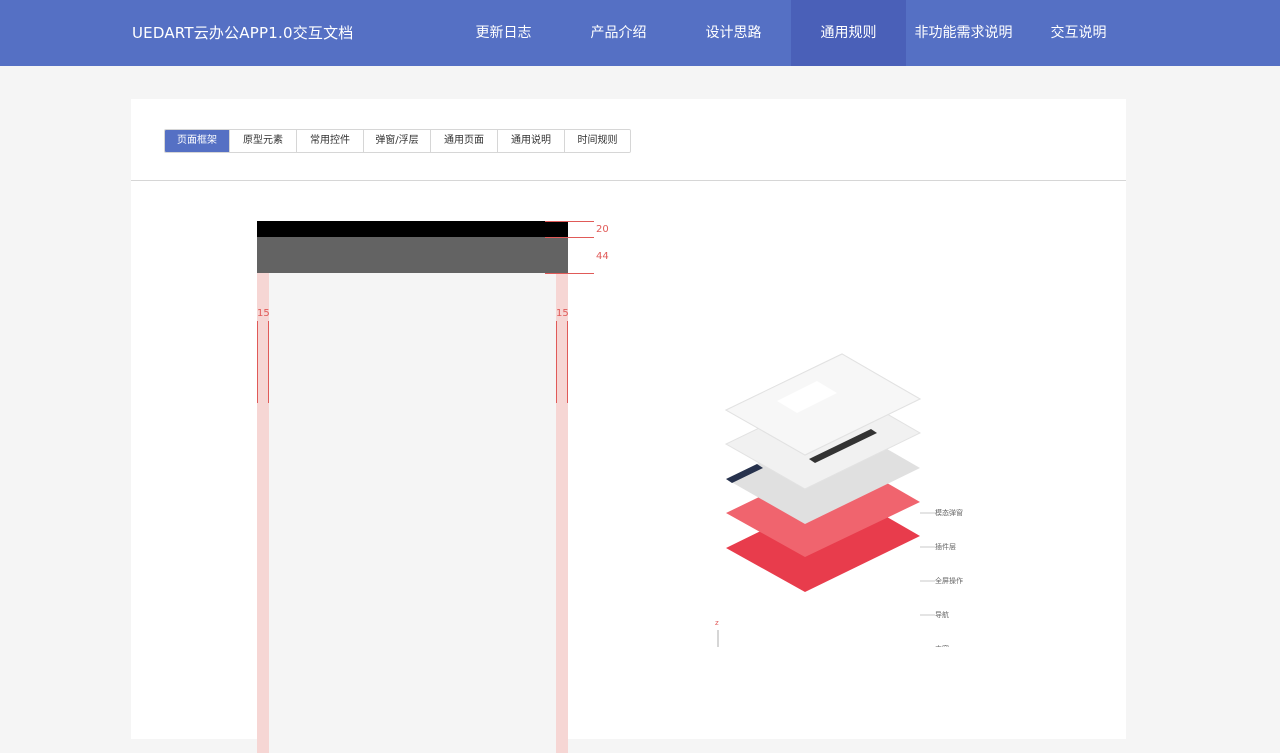  Describe the element at coordinates (597, 141) in the screenshot. I see `subtab-time-rules: 时间规则` at that location.